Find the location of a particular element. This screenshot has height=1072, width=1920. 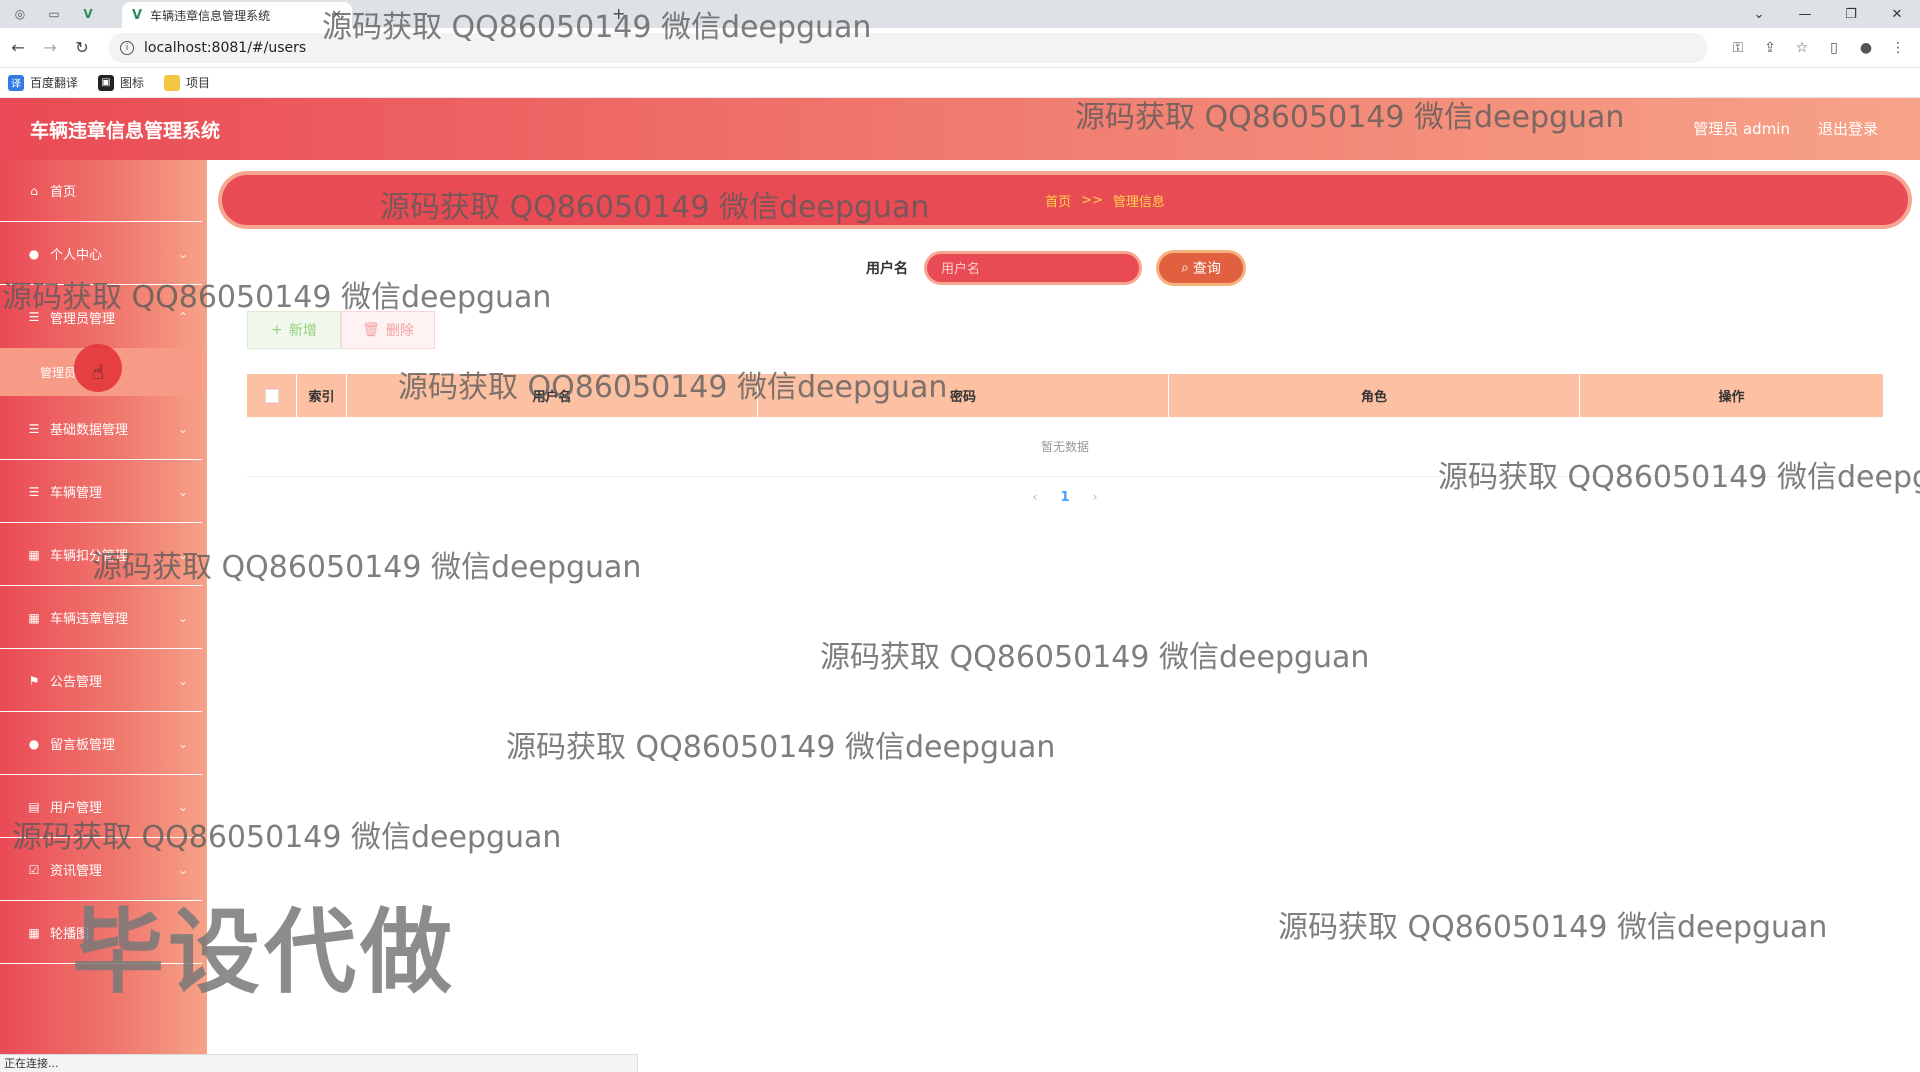

bookmark-label: 项目 is located at coordinates (198, 83).